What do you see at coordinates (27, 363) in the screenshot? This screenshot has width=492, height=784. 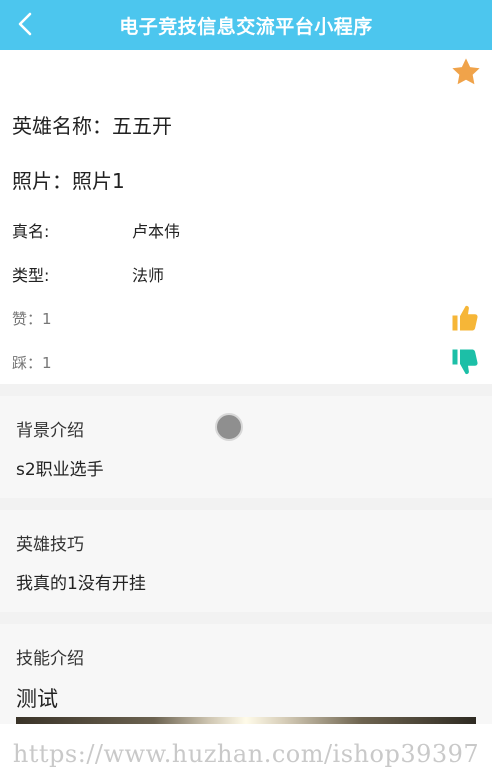 I see `dislike-label: 踩：` at bounding box center [27, 363].